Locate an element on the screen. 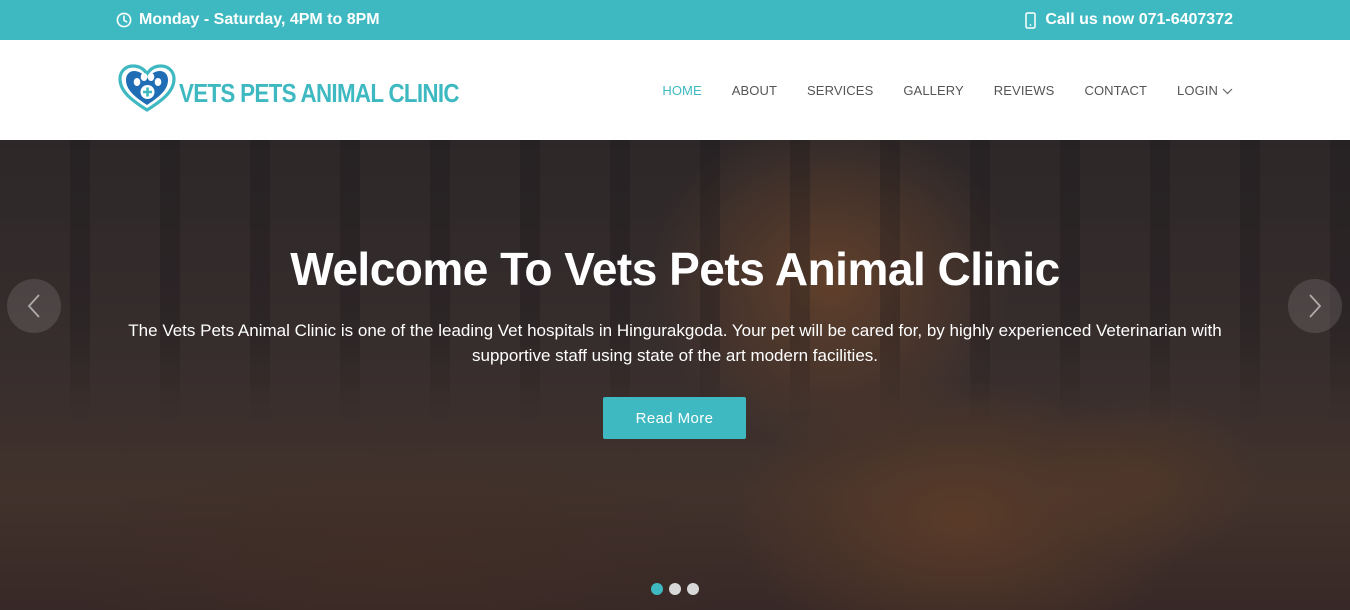  nav-services: SERVICES is located at coordinates (840, 90).